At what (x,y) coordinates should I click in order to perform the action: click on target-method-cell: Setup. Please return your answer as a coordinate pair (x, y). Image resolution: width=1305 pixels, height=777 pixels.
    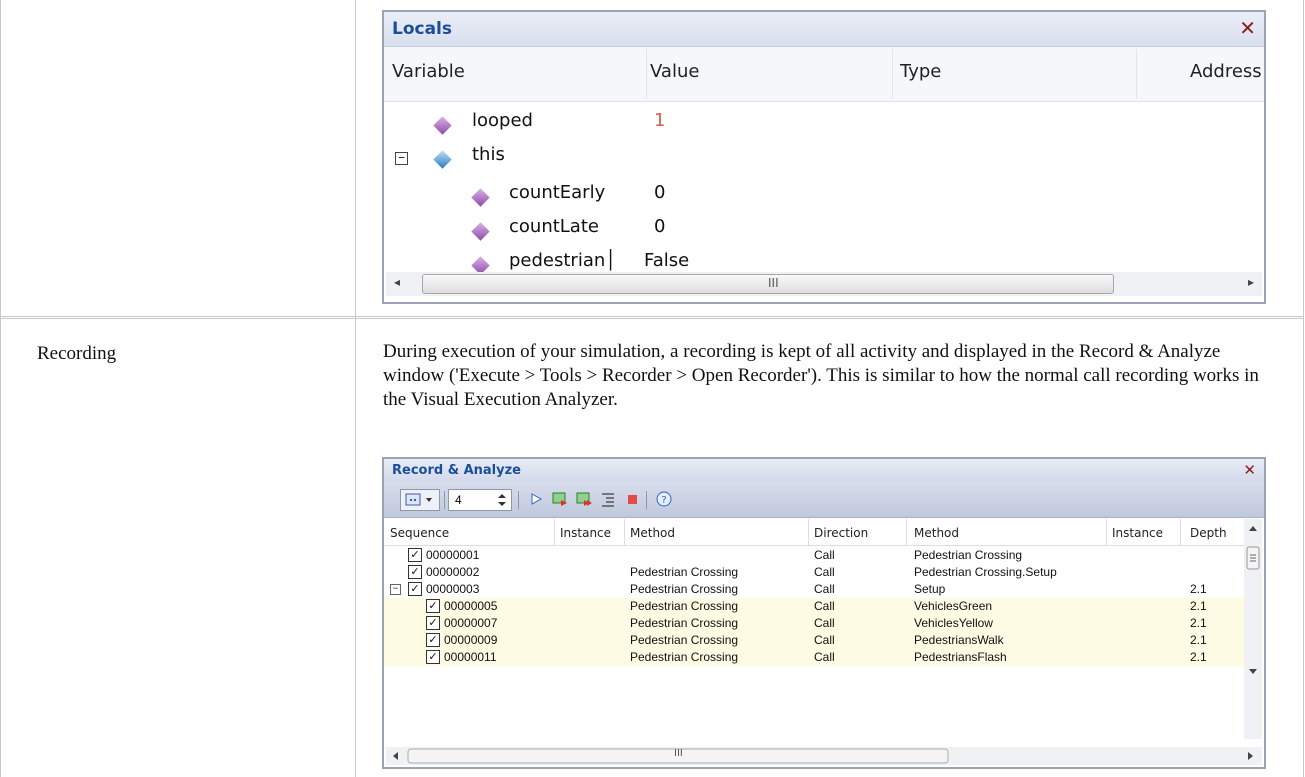
    Looking at the image, I should click on (930, 589).